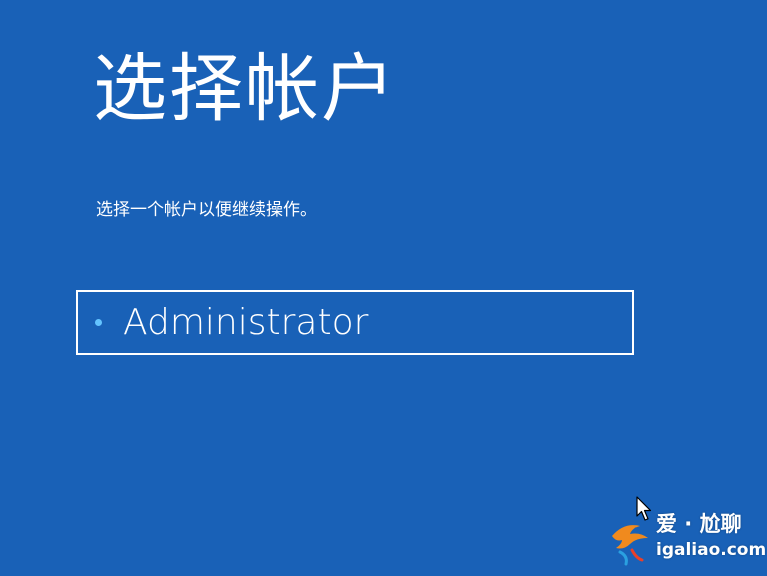  Describe the element at coordinates (98, 322) in the screenshot. I see `account-bullet-icon` at that location.